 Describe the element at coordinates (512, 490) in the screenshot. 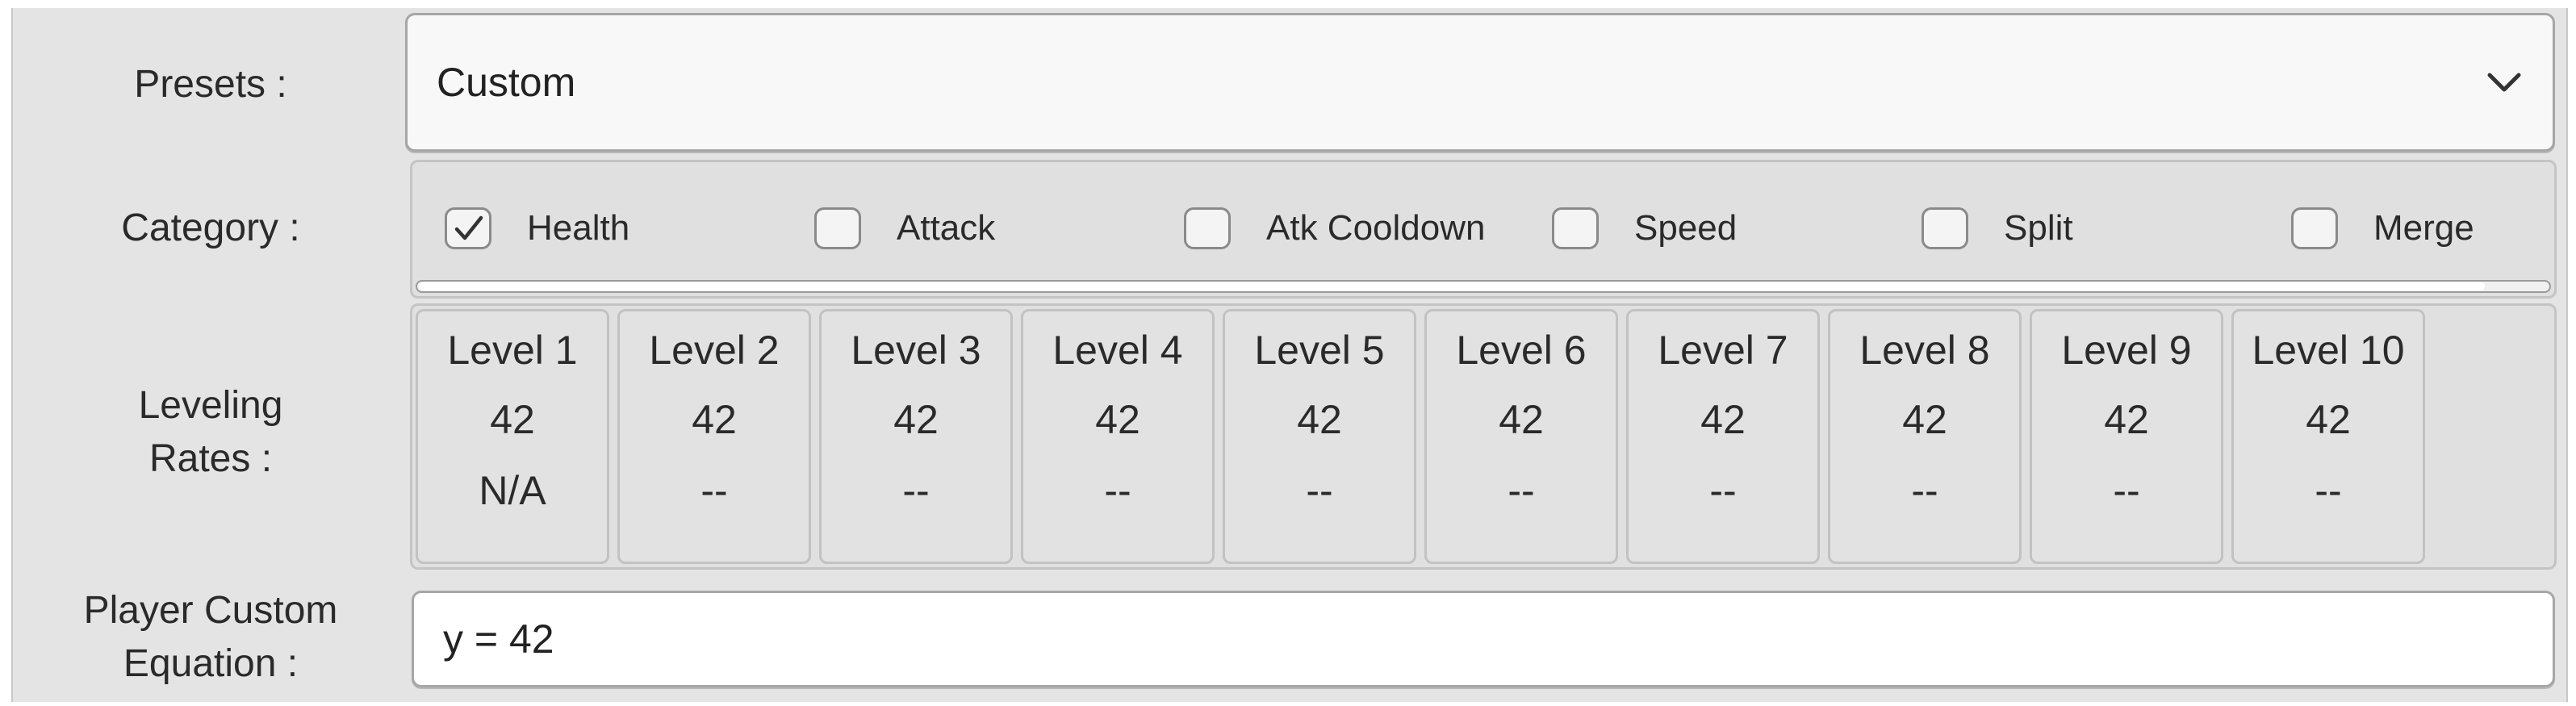

I see `level-extra: N/A` at that location.